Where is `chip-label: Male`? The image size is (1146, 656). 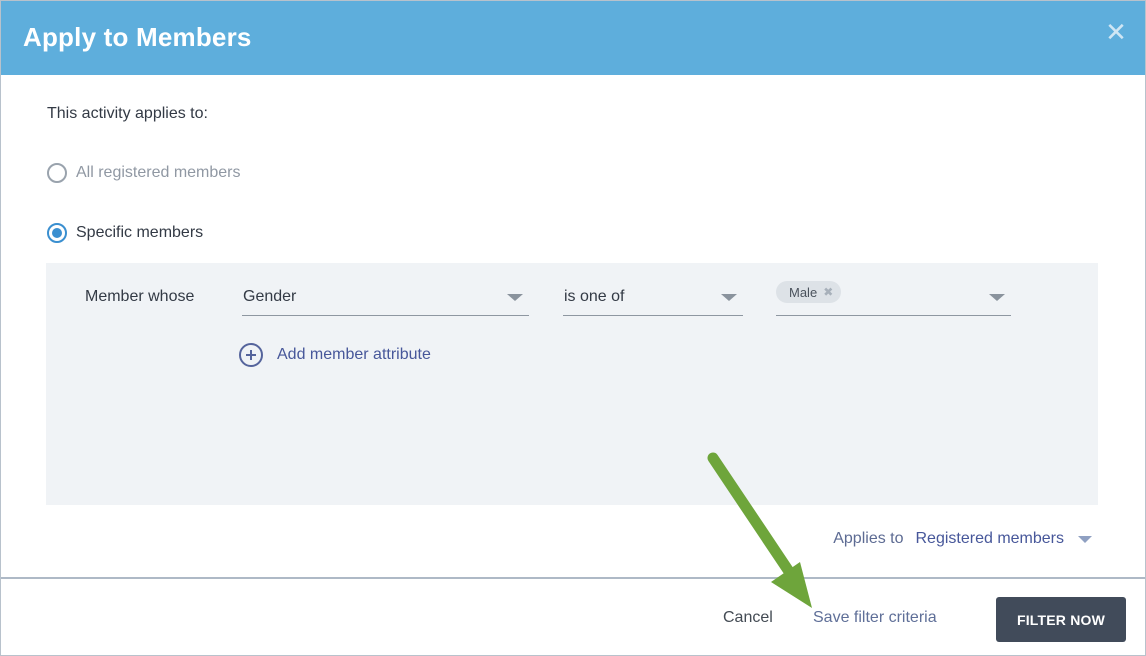
chip-label: Male is located at coordinates (803, 292).